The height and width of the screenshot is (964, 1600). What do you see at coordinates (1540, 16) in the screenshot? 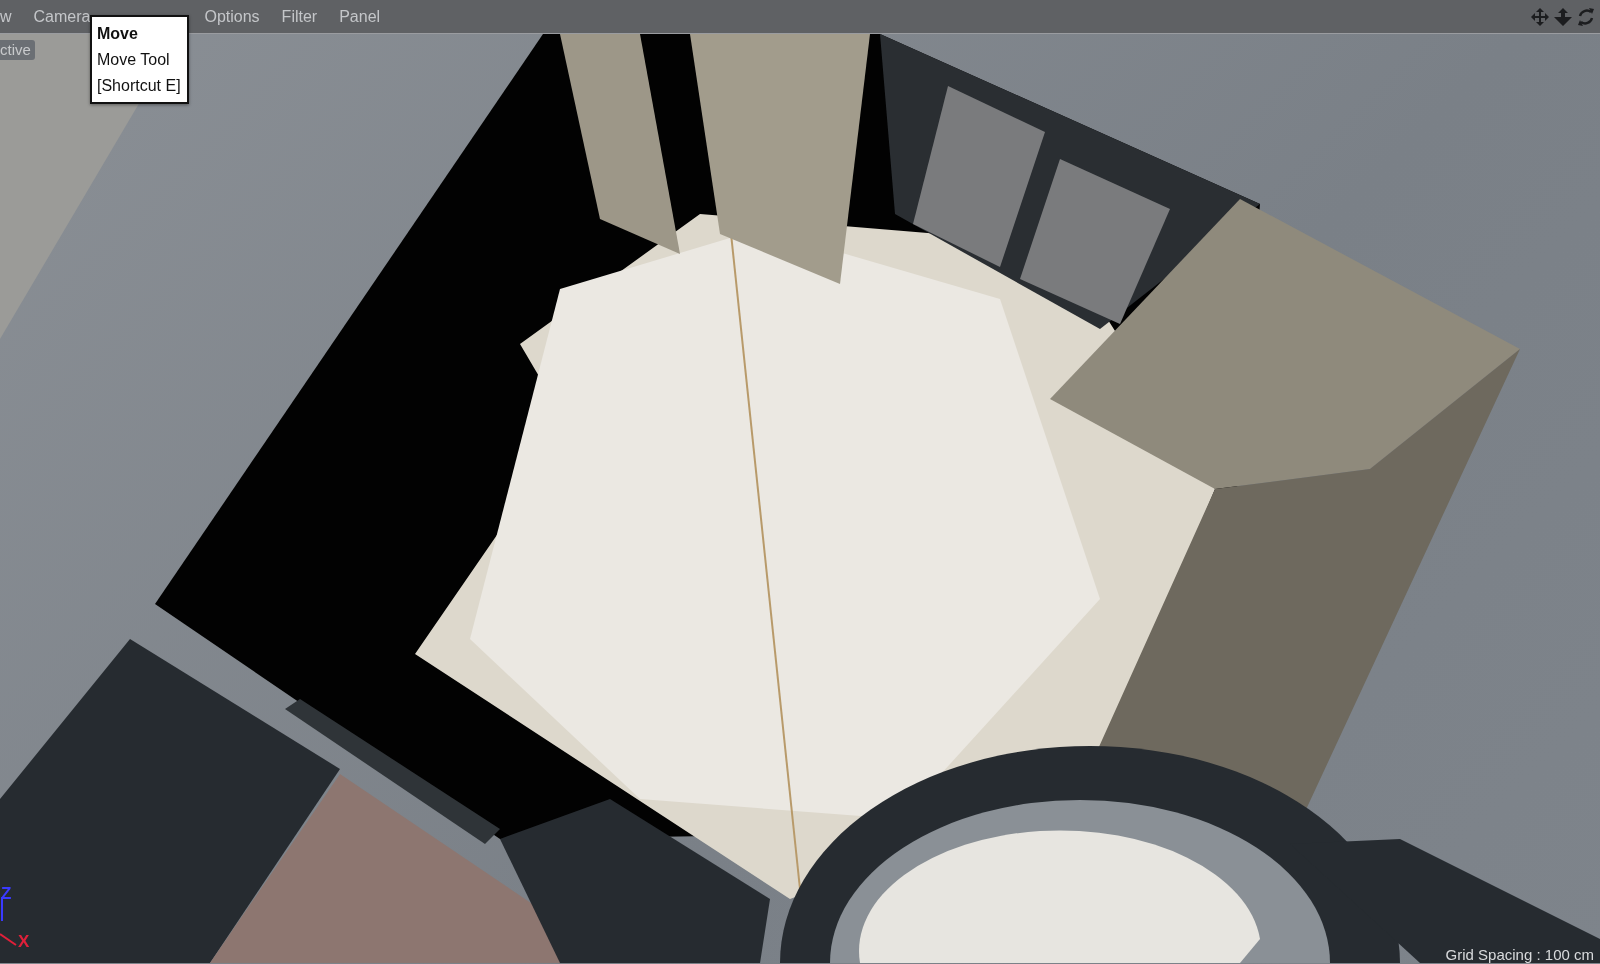
I see `move-arrows-icon` at bounding box center [1540, 16].